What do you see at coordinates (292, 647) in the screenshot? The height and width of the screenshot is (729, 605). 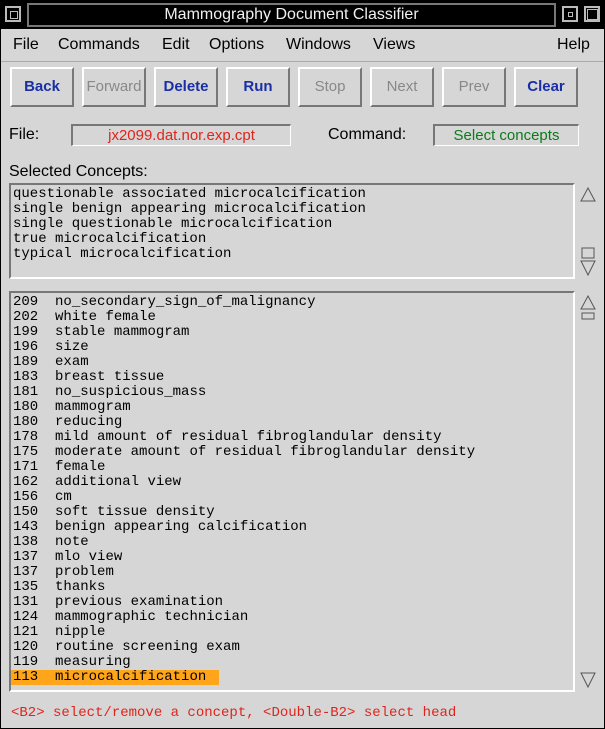 I see `concept-row: 120 routine screening exam` at bounding box center [292, 647].